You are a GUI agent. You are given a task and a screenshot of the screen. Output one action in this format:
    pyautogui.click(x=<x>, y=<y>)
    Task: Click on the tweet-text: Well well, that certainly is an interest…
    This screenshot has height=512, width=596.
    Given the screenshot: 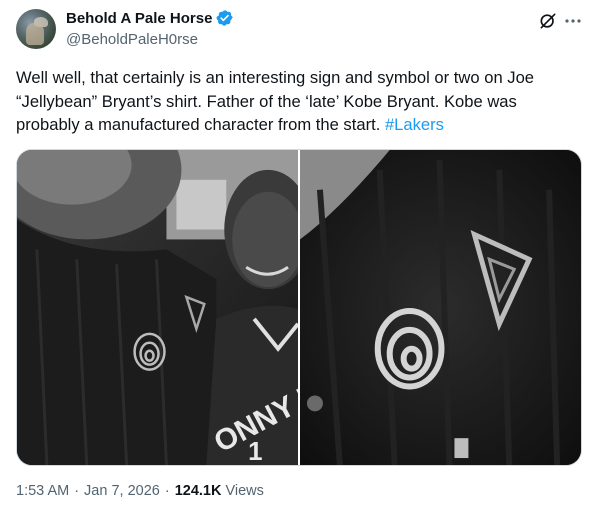 What is the action you would take?
    pyautogui.click(x=299, y=101)
    